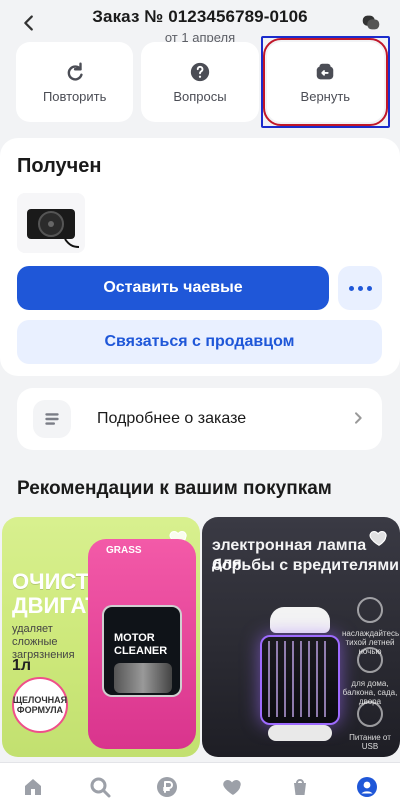 This screenshot has width=400, height=810. I want to click on order-details-row: Подробнее о заказе, so click(199, 419).